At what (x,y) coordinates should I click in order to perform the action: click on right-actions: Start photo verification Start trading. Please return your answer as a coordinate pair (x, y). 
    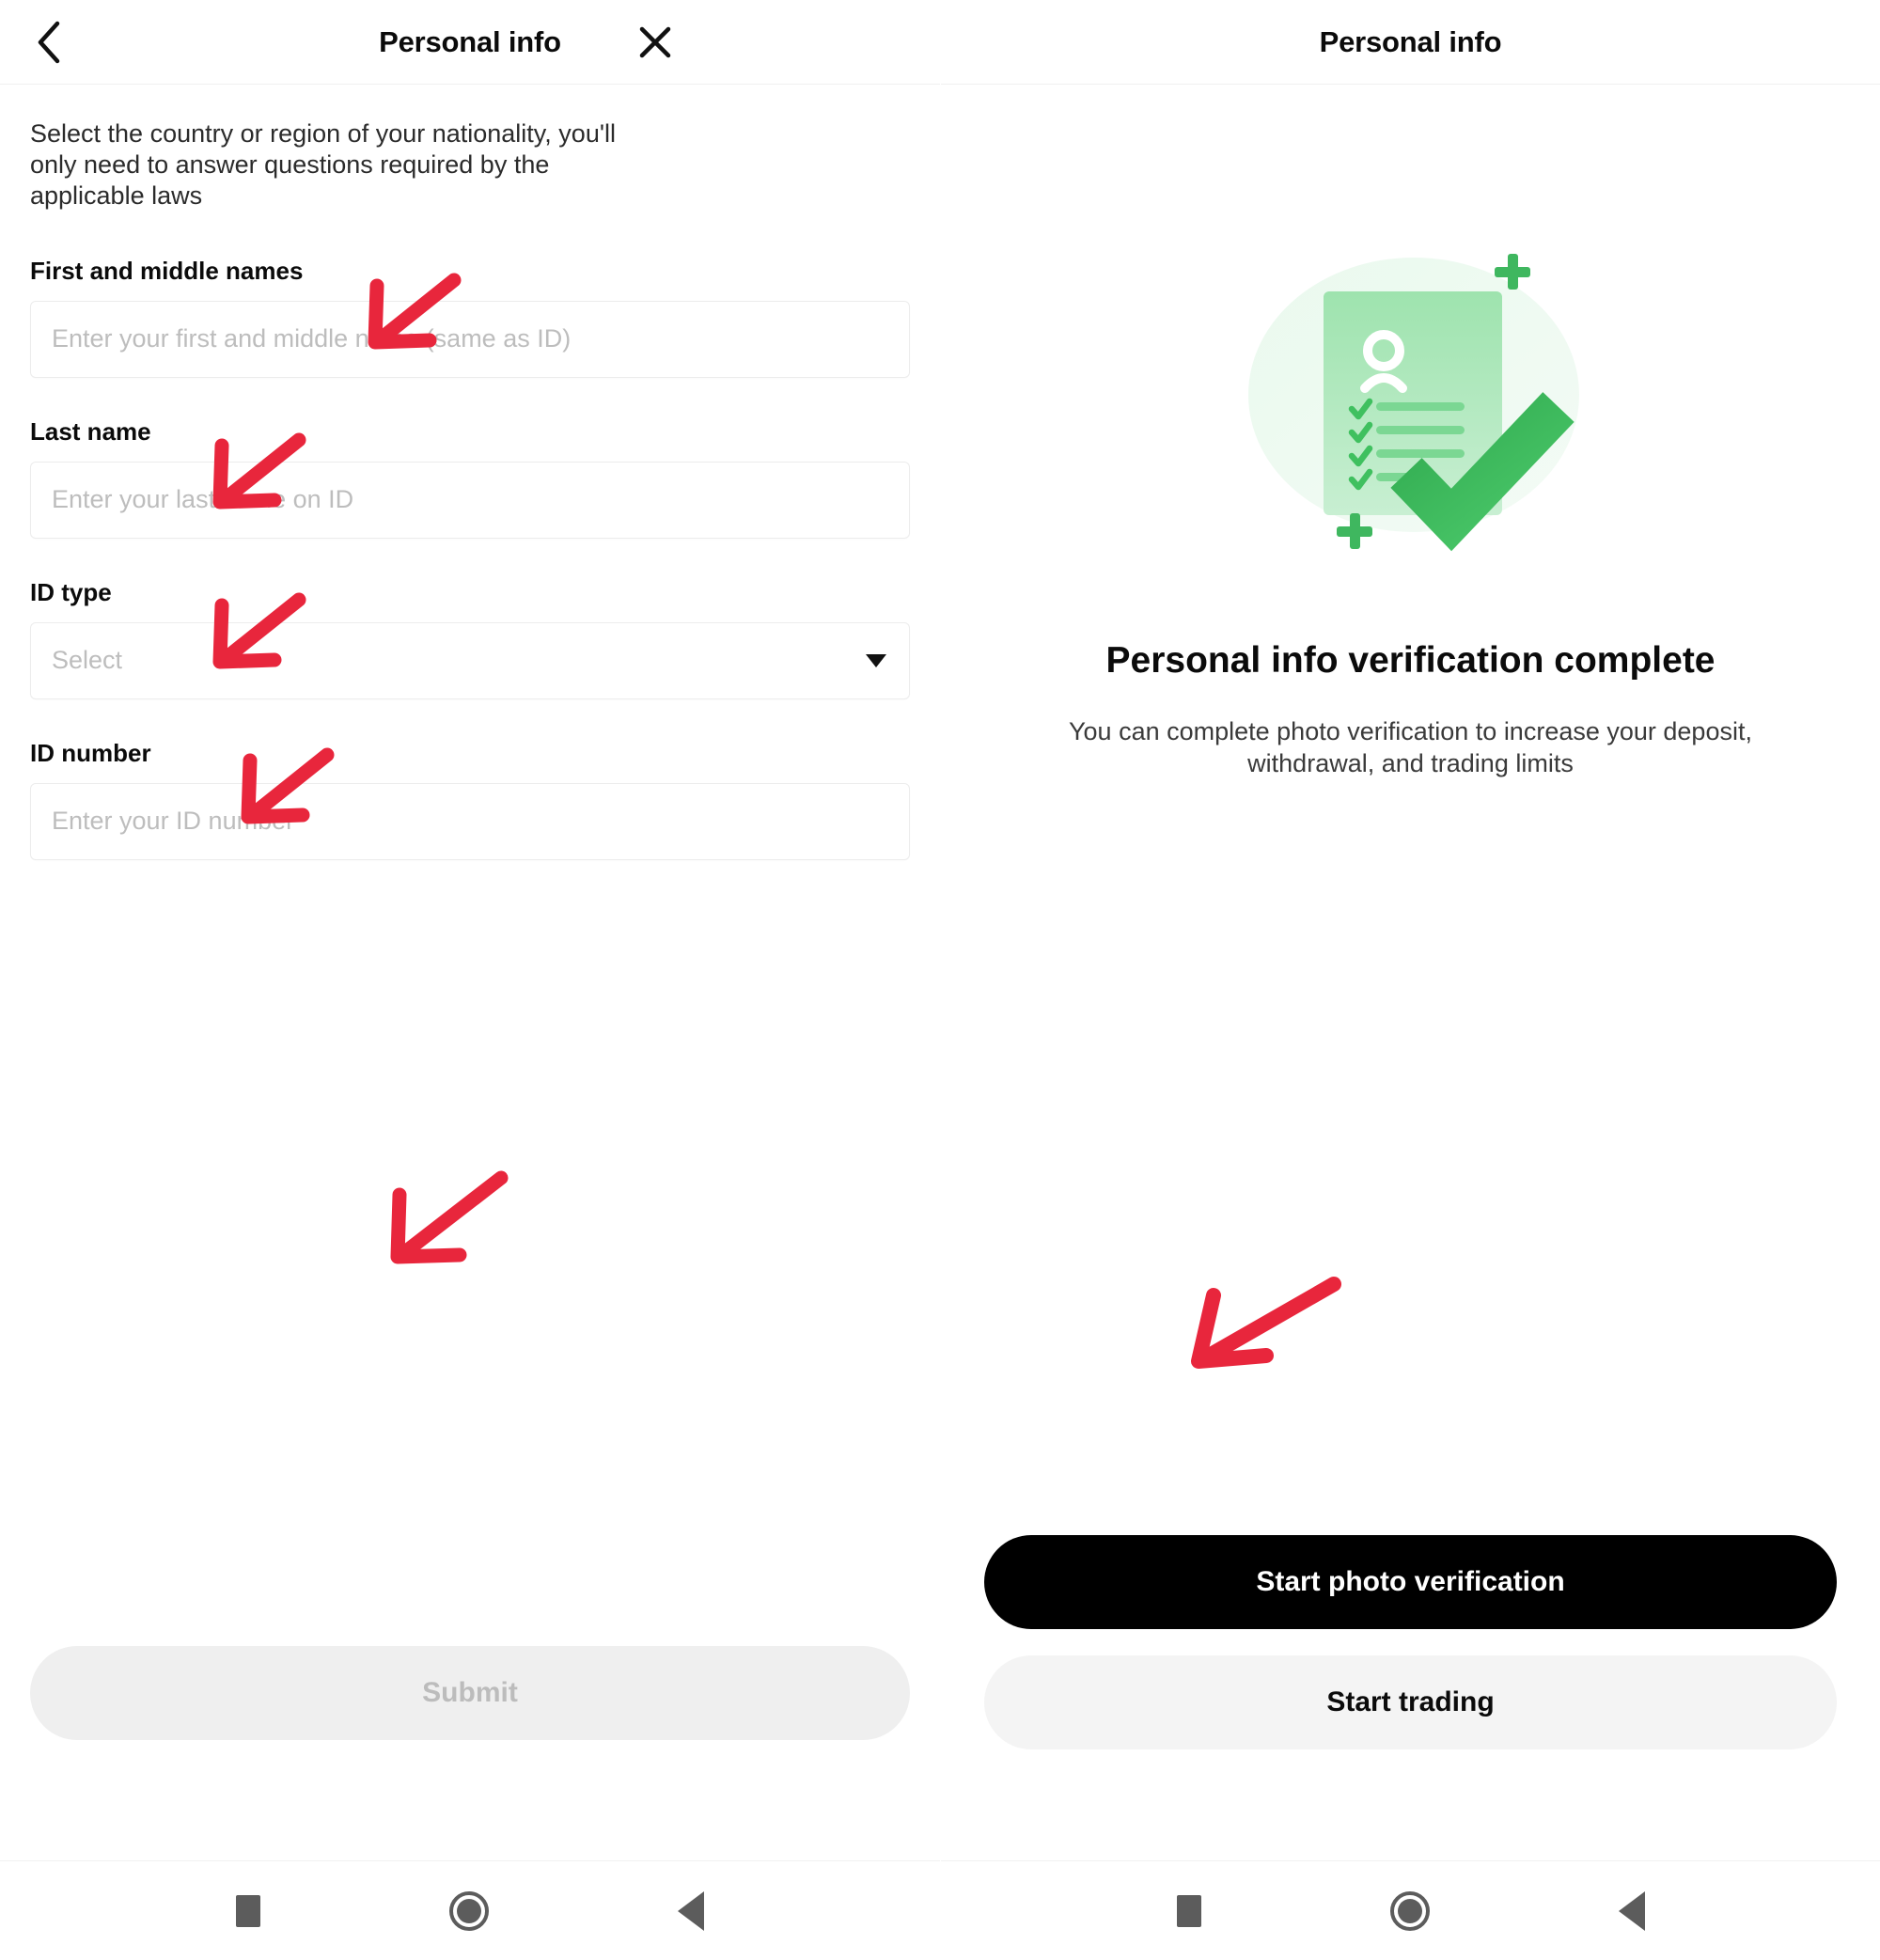
    Looking at the image, I should click on (1410, 1642).